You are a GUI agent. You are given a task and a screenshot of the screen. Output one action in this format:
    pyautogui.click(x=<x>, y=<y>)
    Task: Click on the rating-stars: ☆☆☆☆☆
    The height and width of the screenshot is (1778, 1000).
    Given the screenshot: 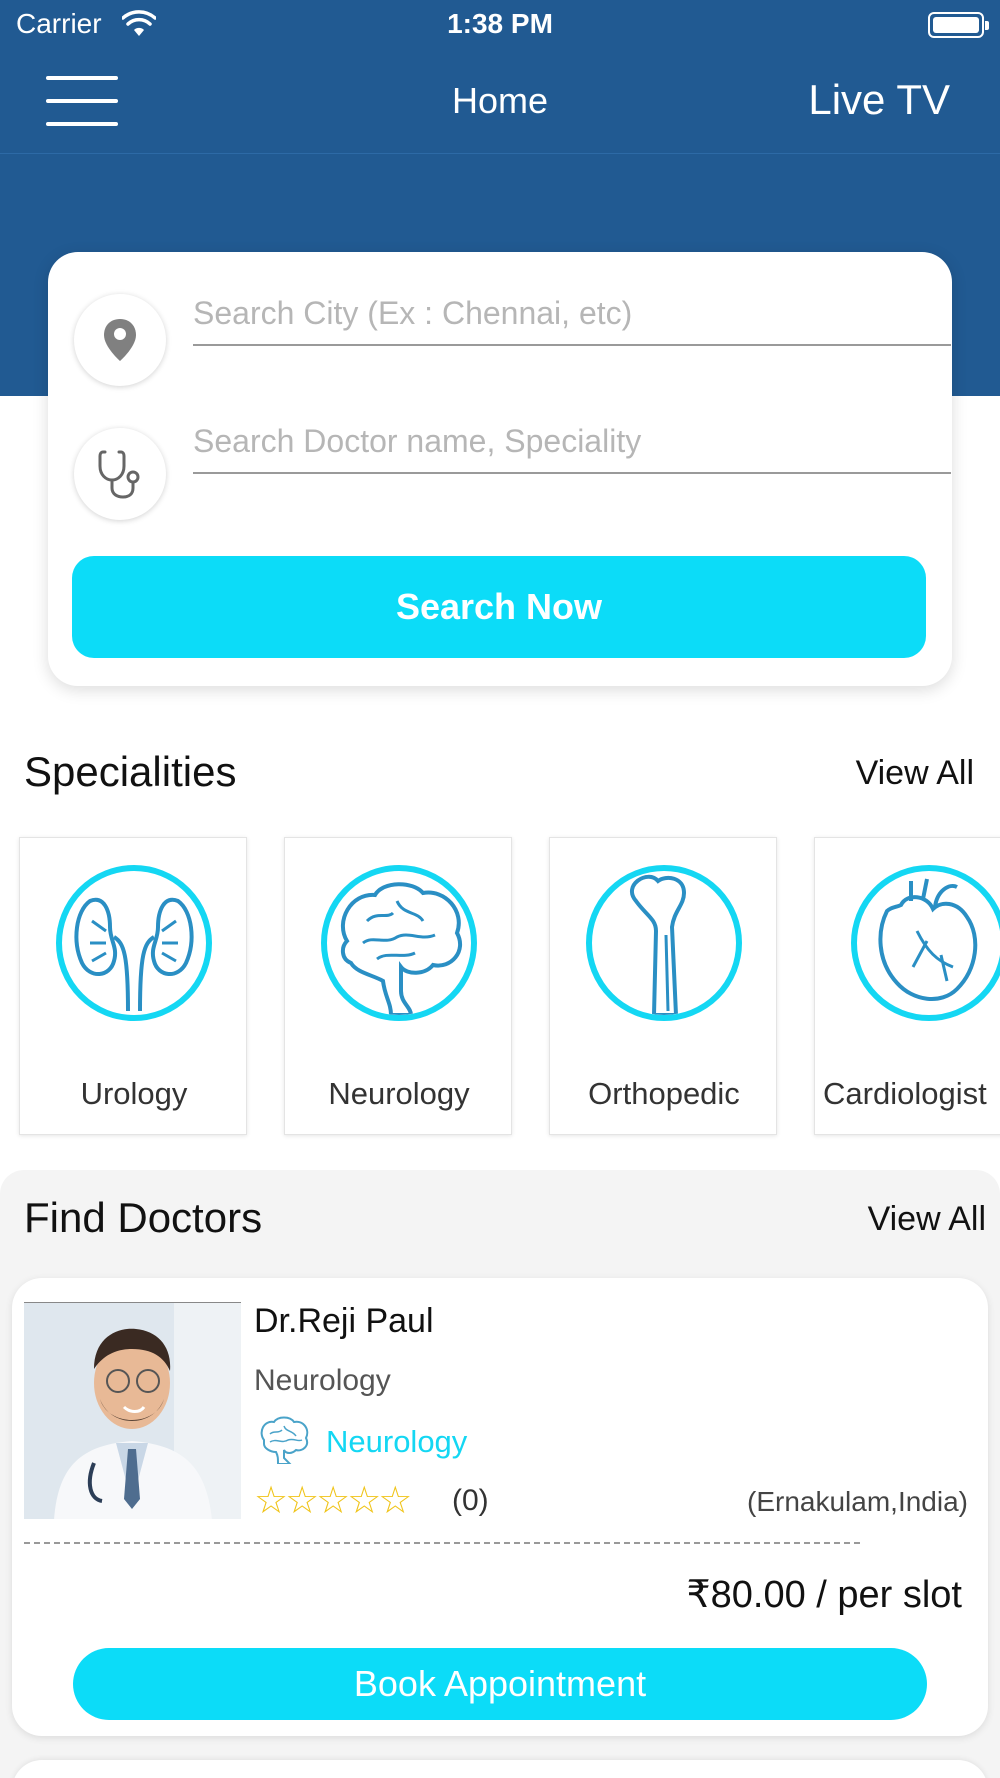 What is the action you would take?
    pyautogui.click(x=333, y=1501)
    